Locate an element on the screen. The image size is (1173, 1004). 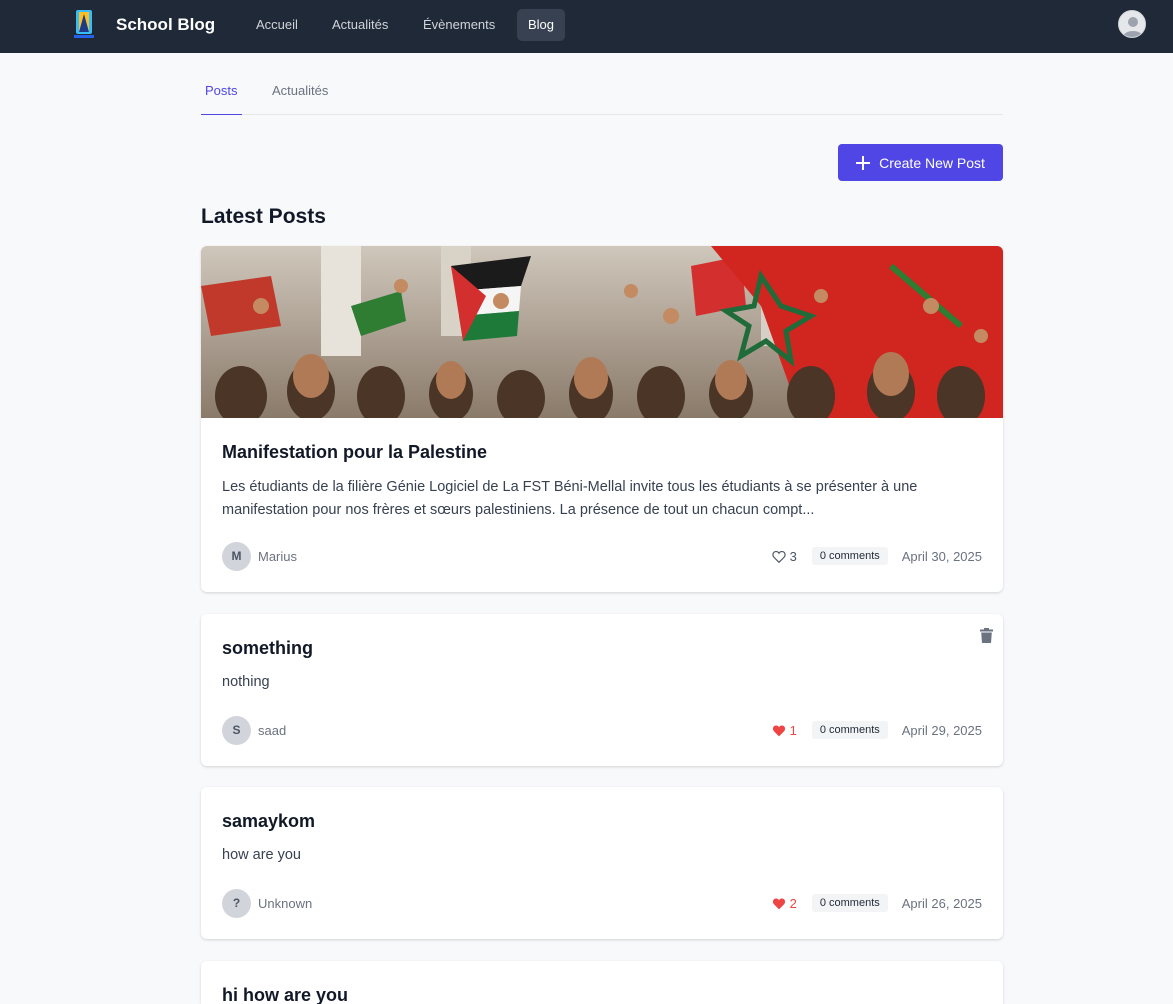
nav-link-blog: Blog is located at coordinates (541, 25).